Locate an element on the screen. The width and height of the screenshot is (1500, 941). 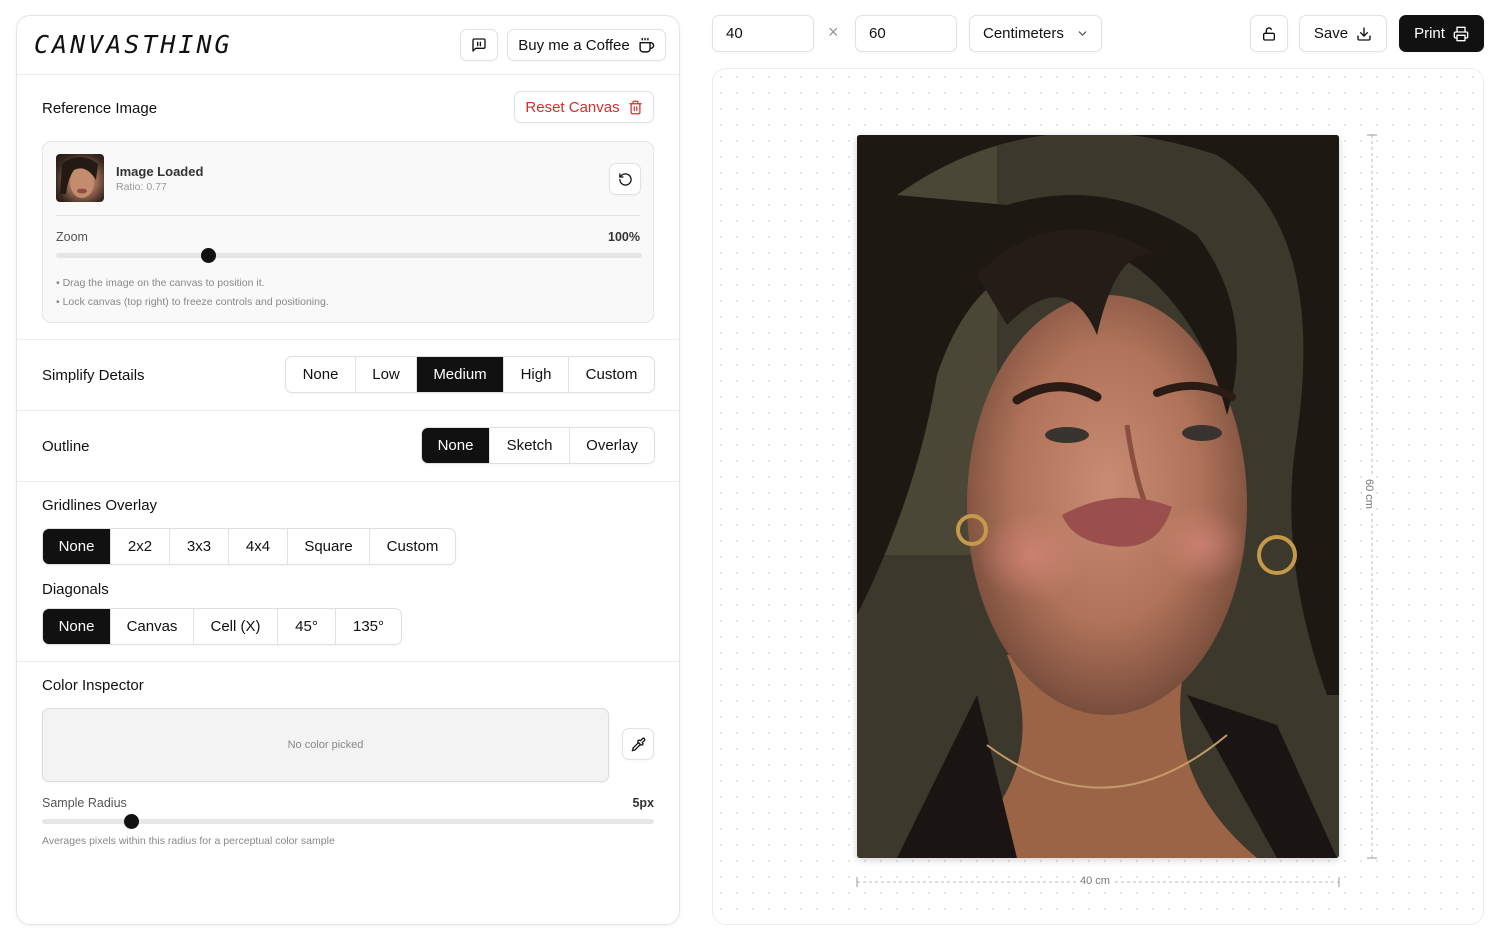
reference-image-title: Reference Image is located at coordinates (100, 108).